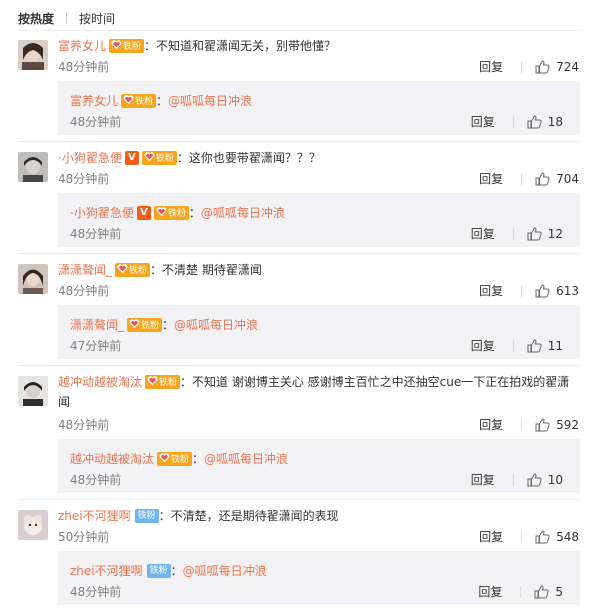 The width and height of the screenshot is (597, 613). Describe the element at coordinates (64, 402) in the screenshot. I see `comment-content: 闻` at that location.